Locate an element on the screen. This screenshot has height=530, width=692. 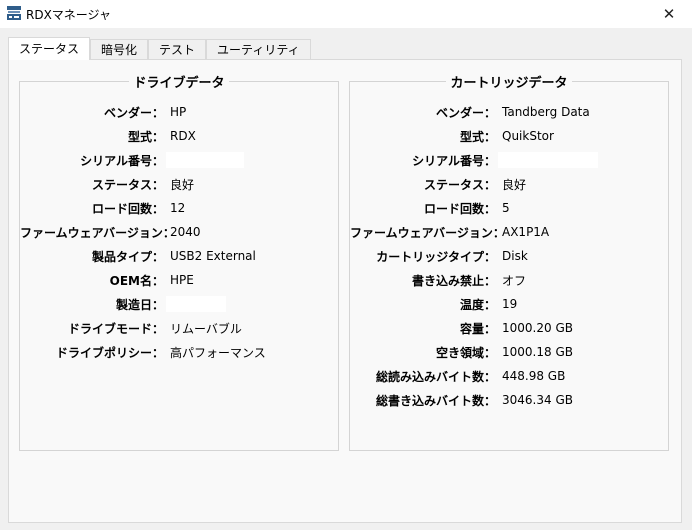
cartridge-free-space-label: 空き領域： is located at coordinates (465, 352).